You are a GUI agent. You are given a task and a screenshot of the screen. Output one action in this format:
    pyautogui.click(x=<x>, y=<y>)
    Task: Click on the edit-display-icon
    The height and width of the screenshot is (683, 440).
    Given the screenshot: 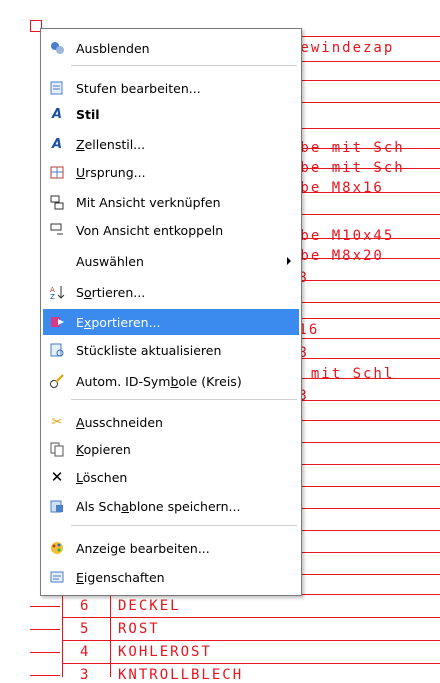 What is the action you would take?
    pyautogui.click(x=57, y=548)
    